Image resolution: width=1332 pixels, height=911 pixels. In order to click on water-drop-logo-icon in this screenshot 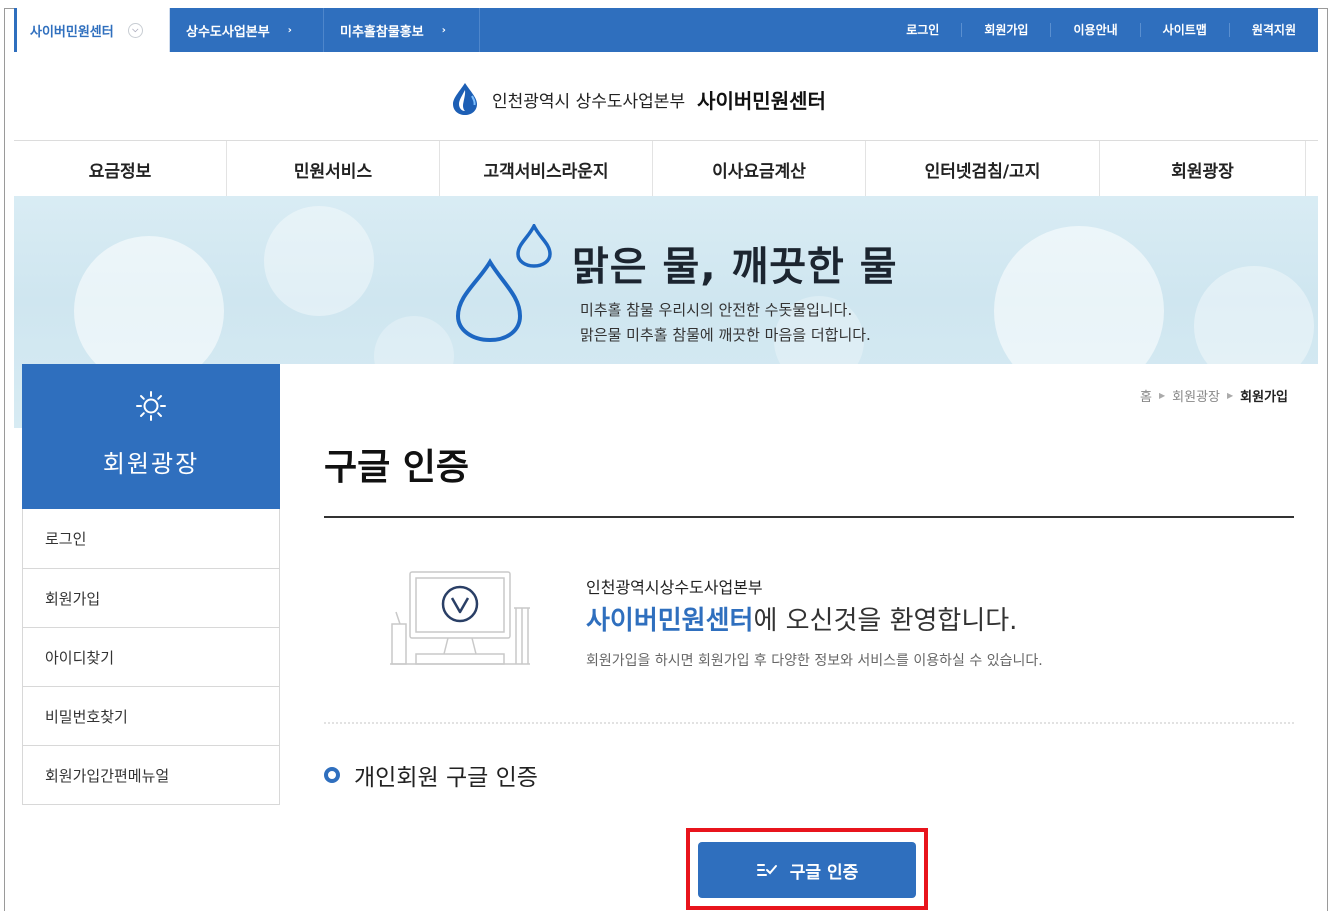, I will do `click(465, 99)`.